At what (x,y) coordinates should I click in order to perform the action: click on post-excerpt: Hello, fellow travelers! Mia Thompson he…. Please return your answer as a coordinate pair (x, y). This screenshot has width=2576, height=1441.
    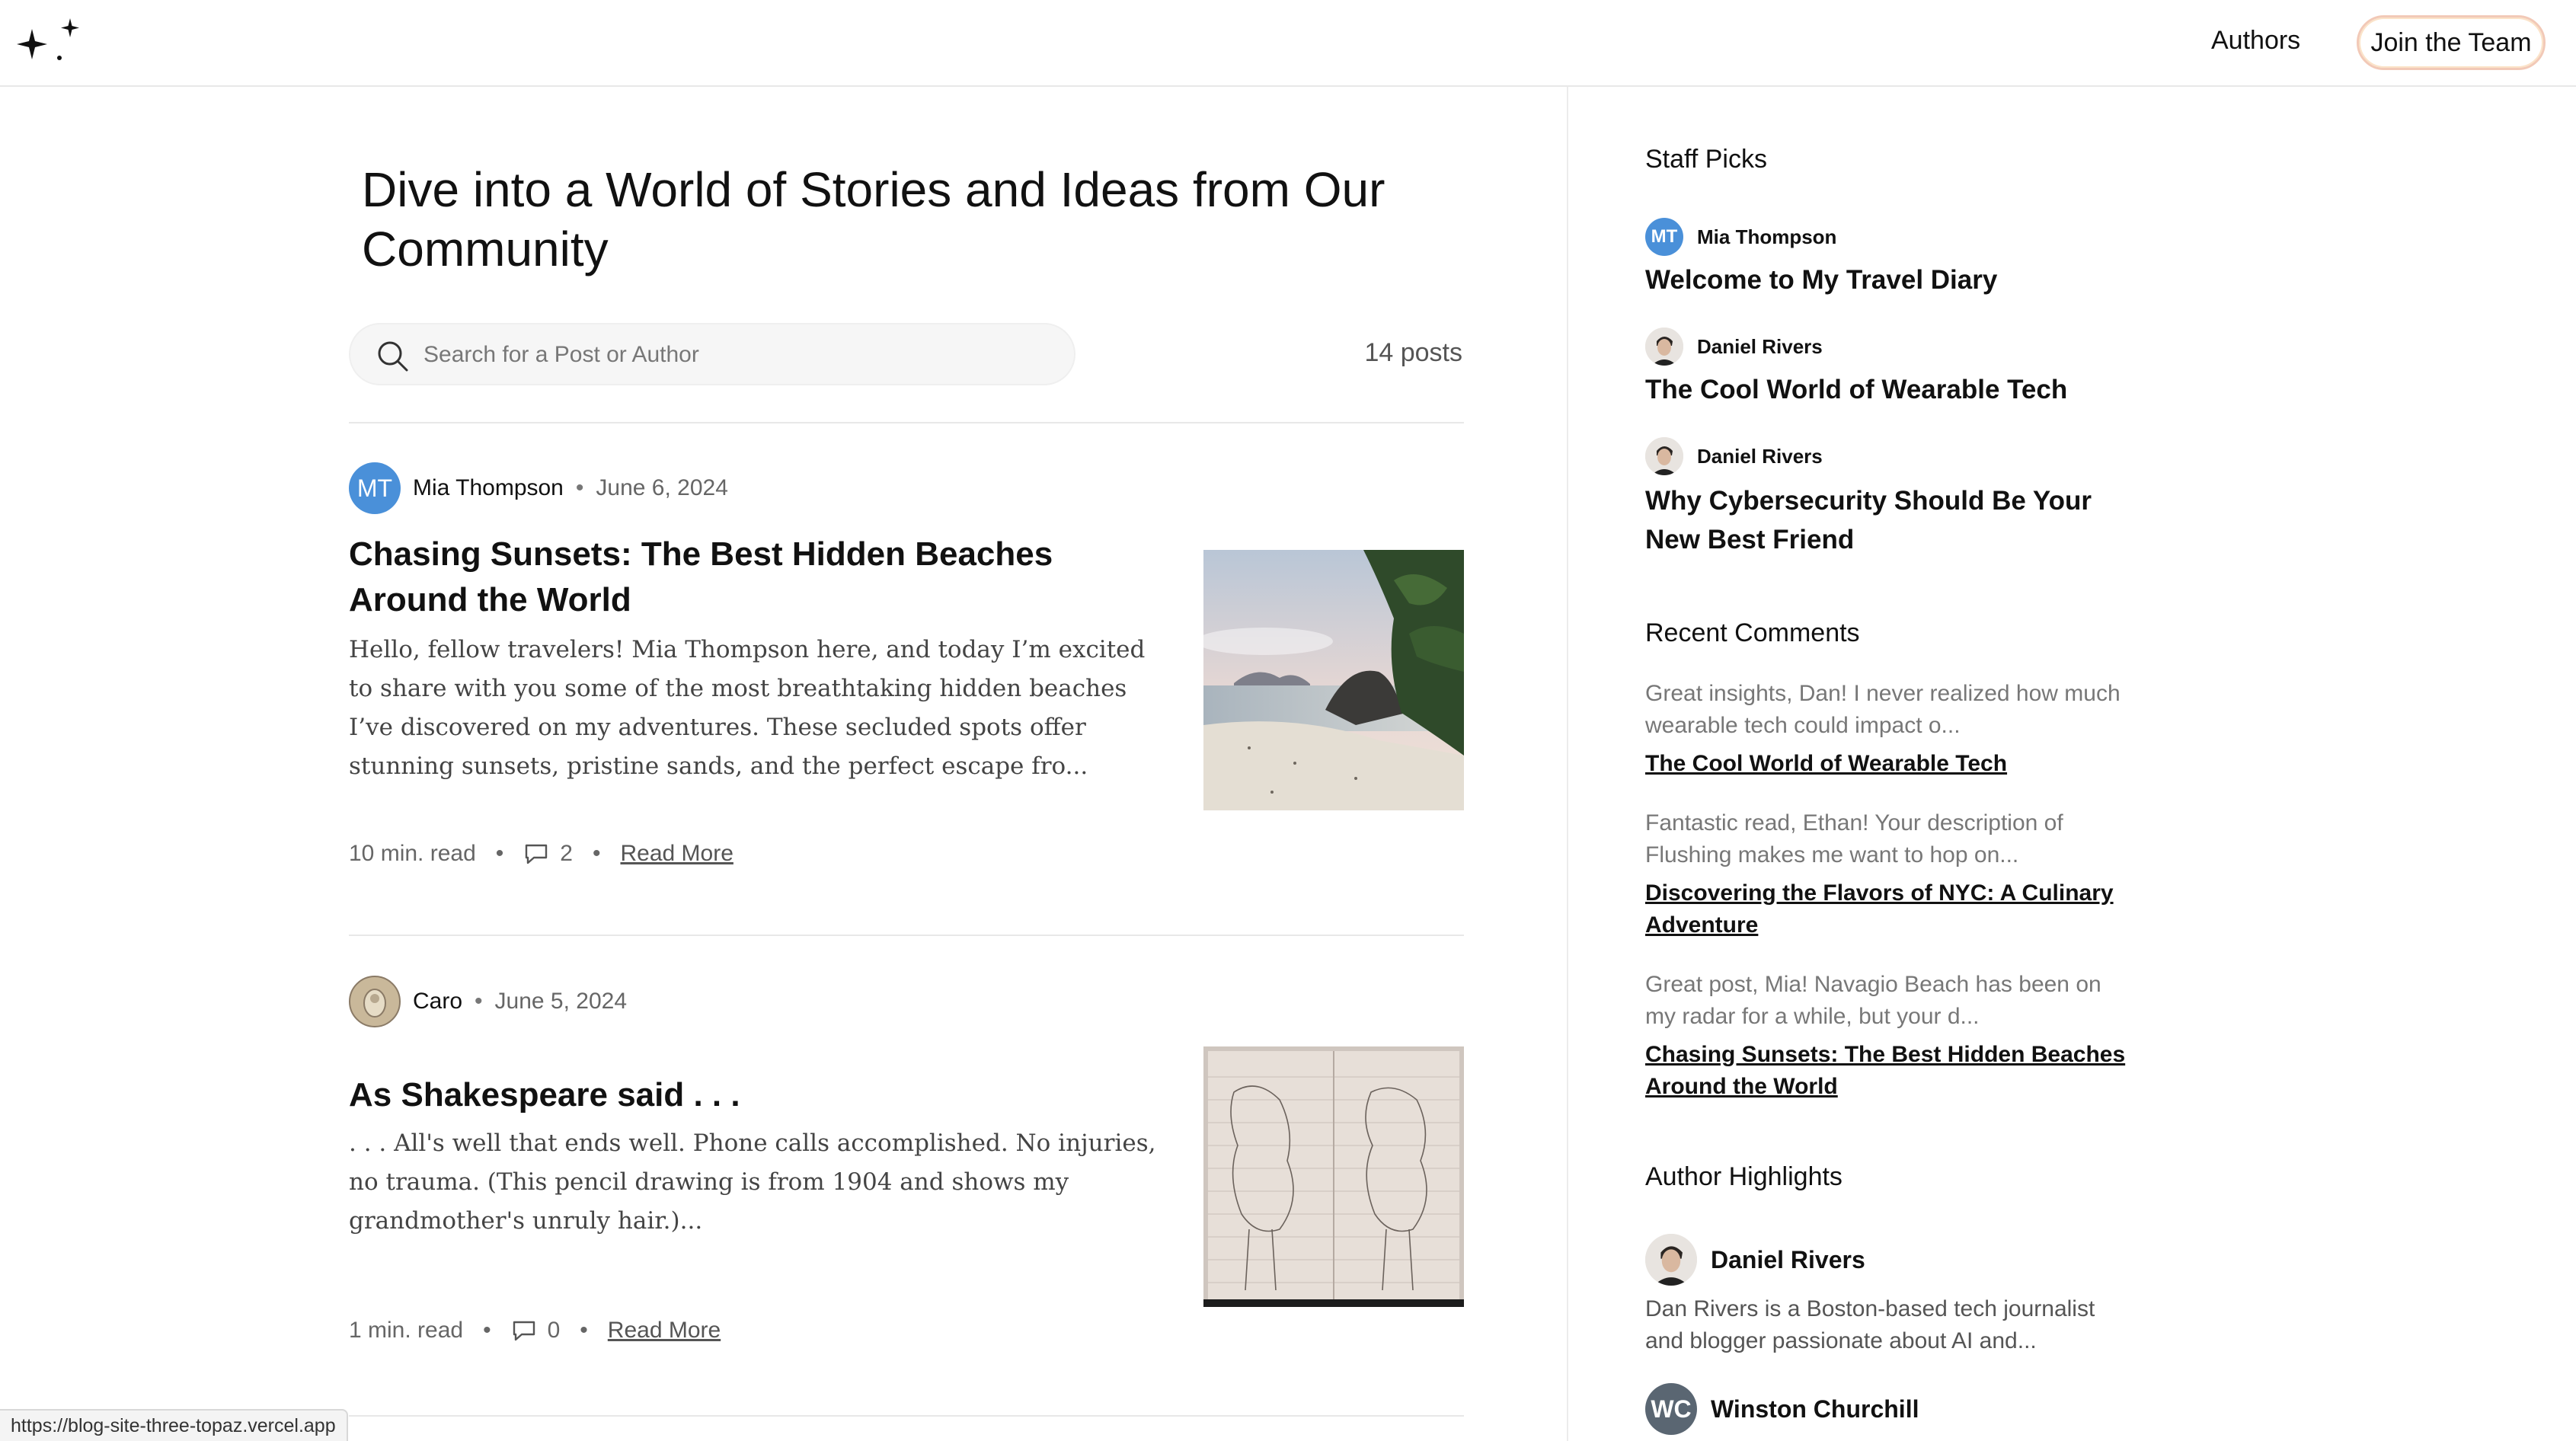
    Looking at the image, I should click on (748, 708).